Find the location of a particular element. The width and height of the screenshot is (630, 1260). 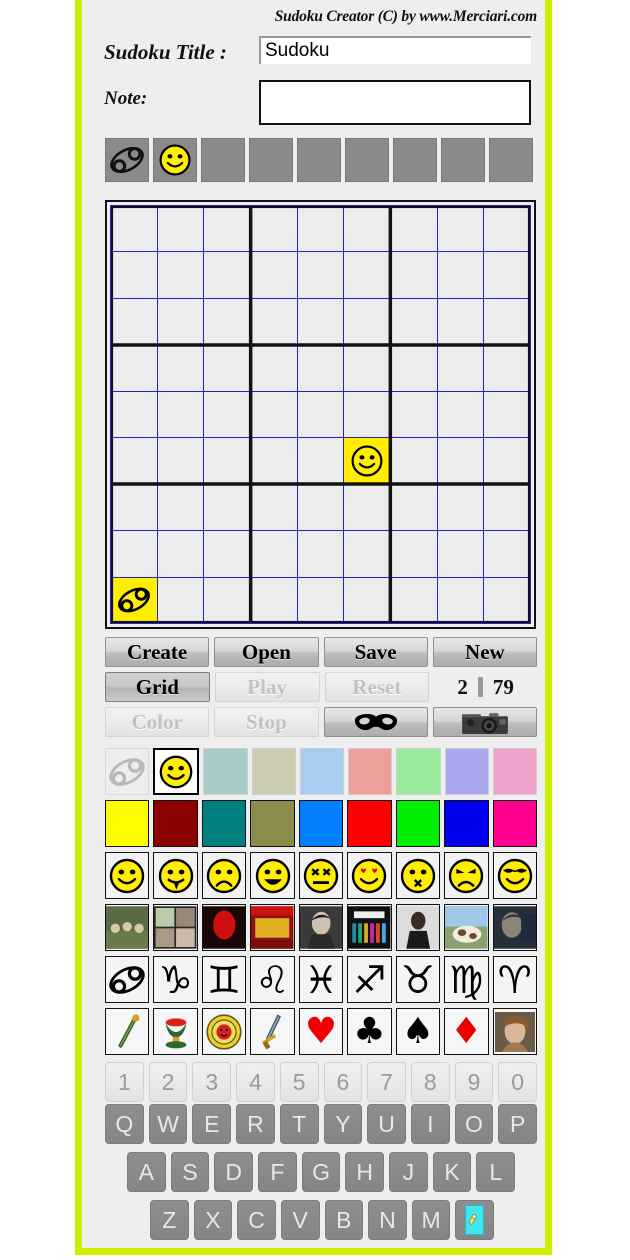

grid-cell-r3c4 is located at coordinates (274, 321).